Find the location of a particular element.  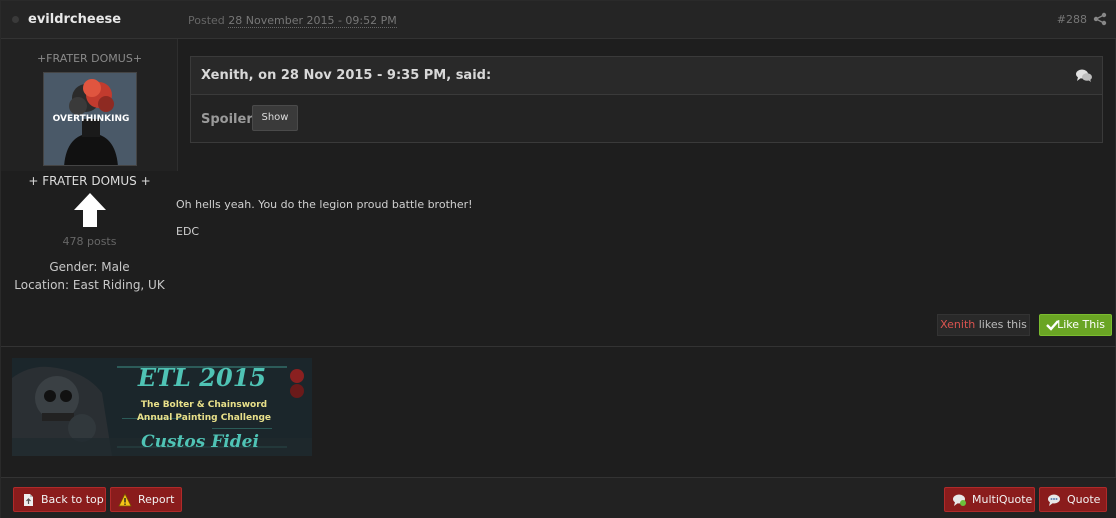

banner-line-2: Annual Painting Challenge is located at coordinates (204, 418).